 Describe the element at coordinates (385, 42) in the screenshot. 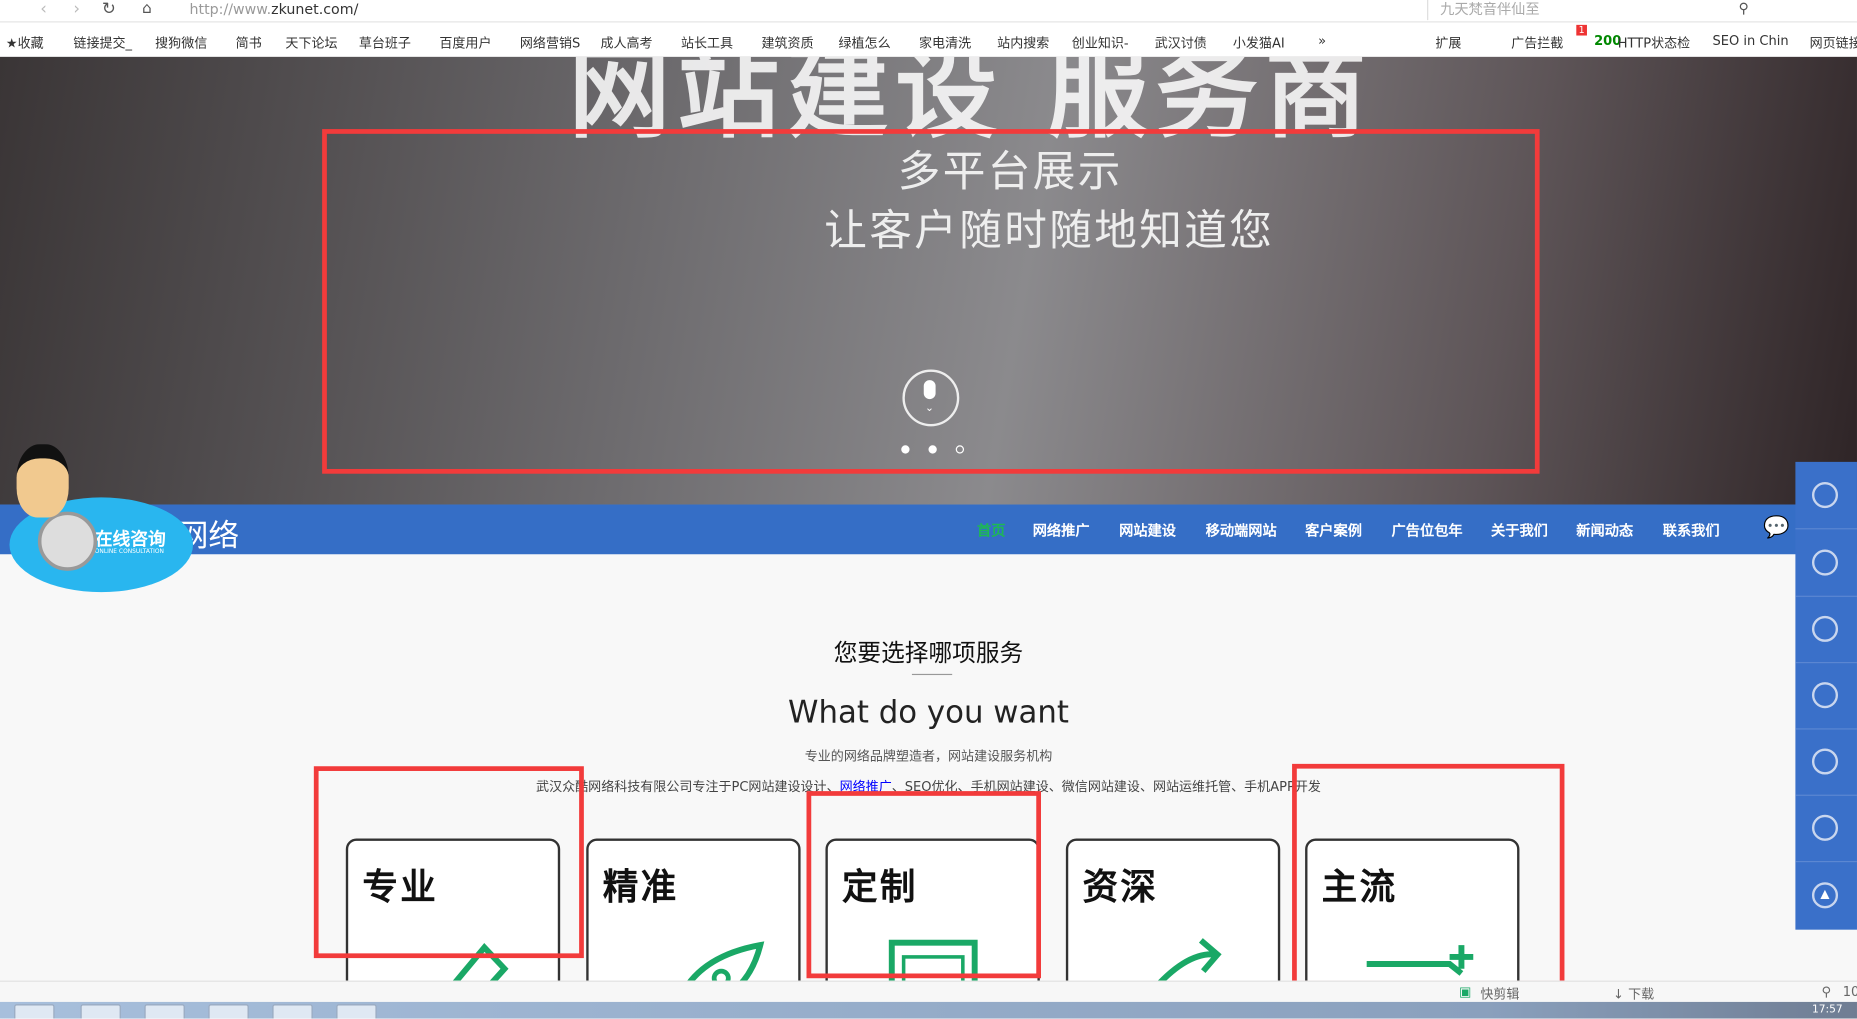

I see `bookmark: 草台班子` at that location.